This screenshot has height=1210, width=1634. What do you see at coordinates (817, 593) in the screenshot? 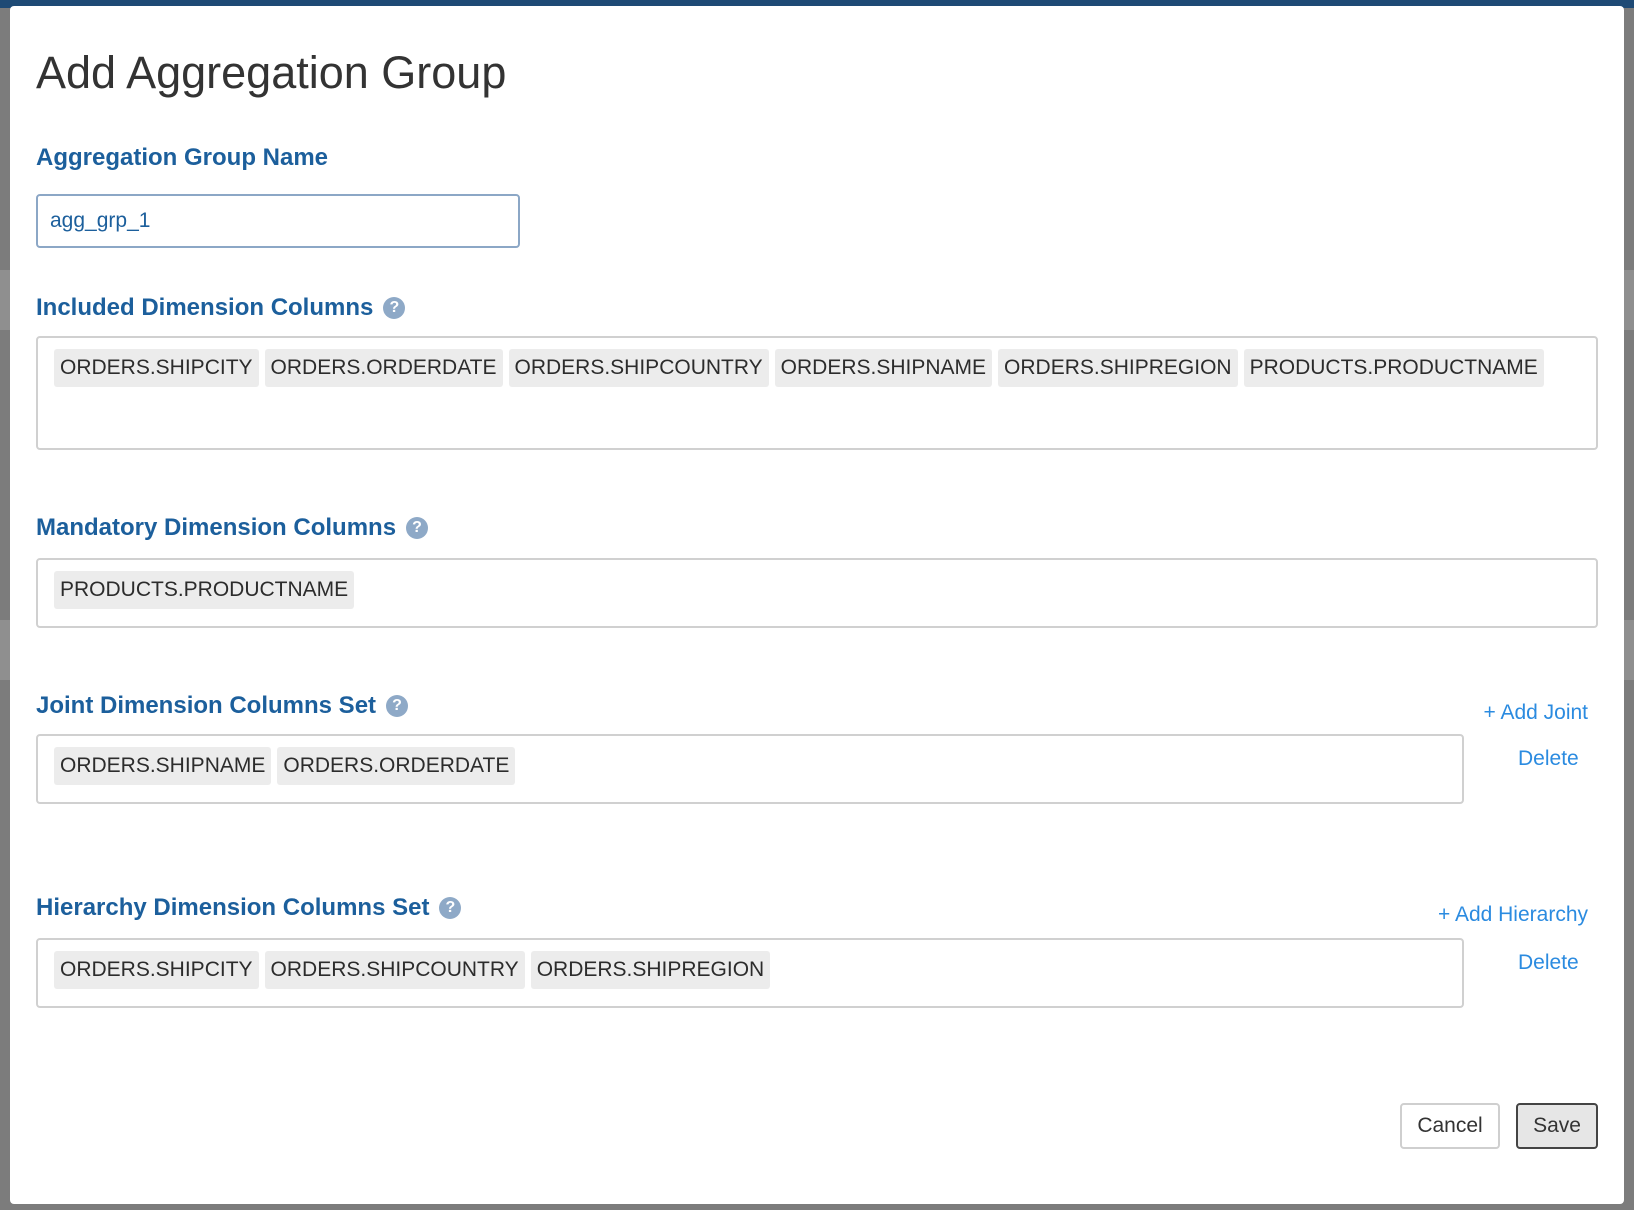
I see `mandatory-columns-select: PRODUCTS.PRODUCTNAME` at bounding box center [817, 593].